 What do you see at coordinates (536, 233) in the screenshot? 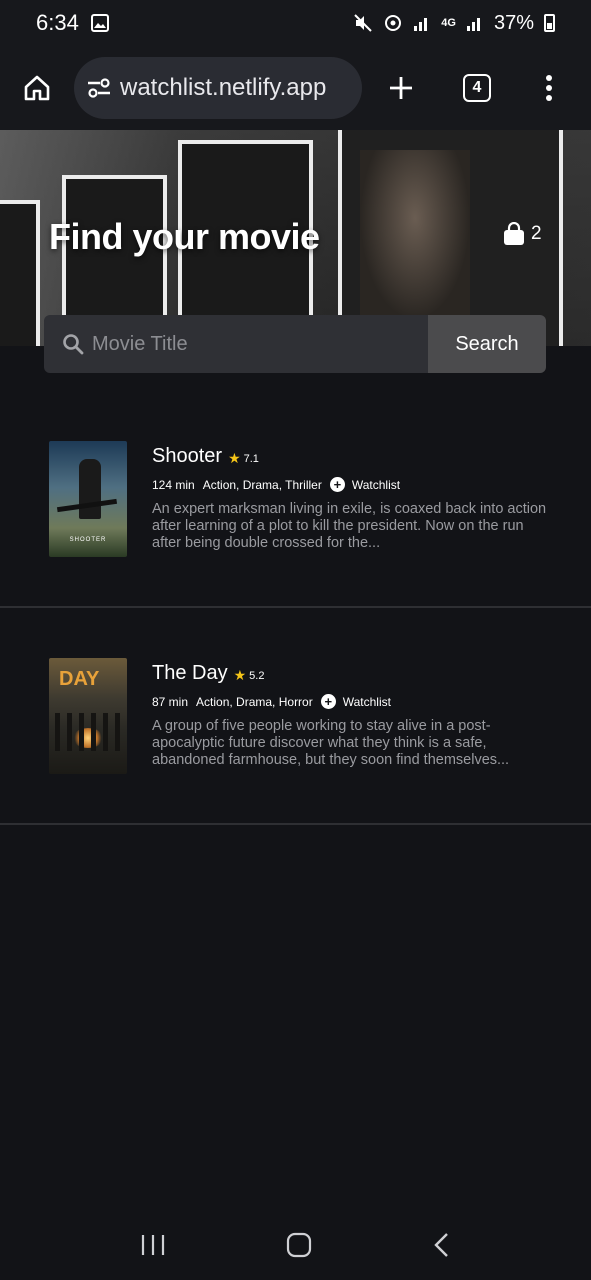
I see `watchlist-count: 2` at bounding box center [536, 233].